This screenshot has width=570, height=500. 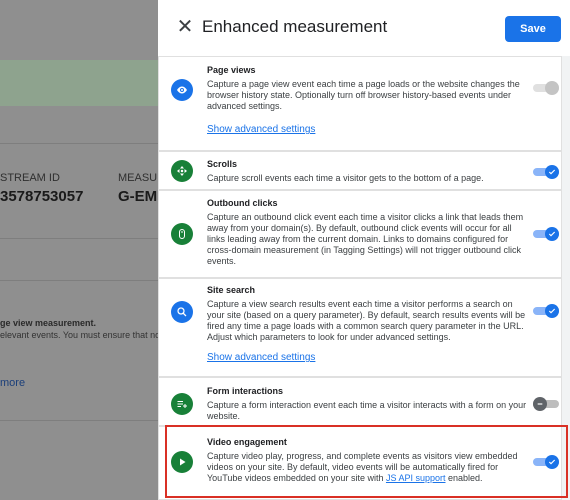 What do you see at coordinates (231, 290) in the screenshot?
I see `card-title: Site search` at bounding box center [231, 290].